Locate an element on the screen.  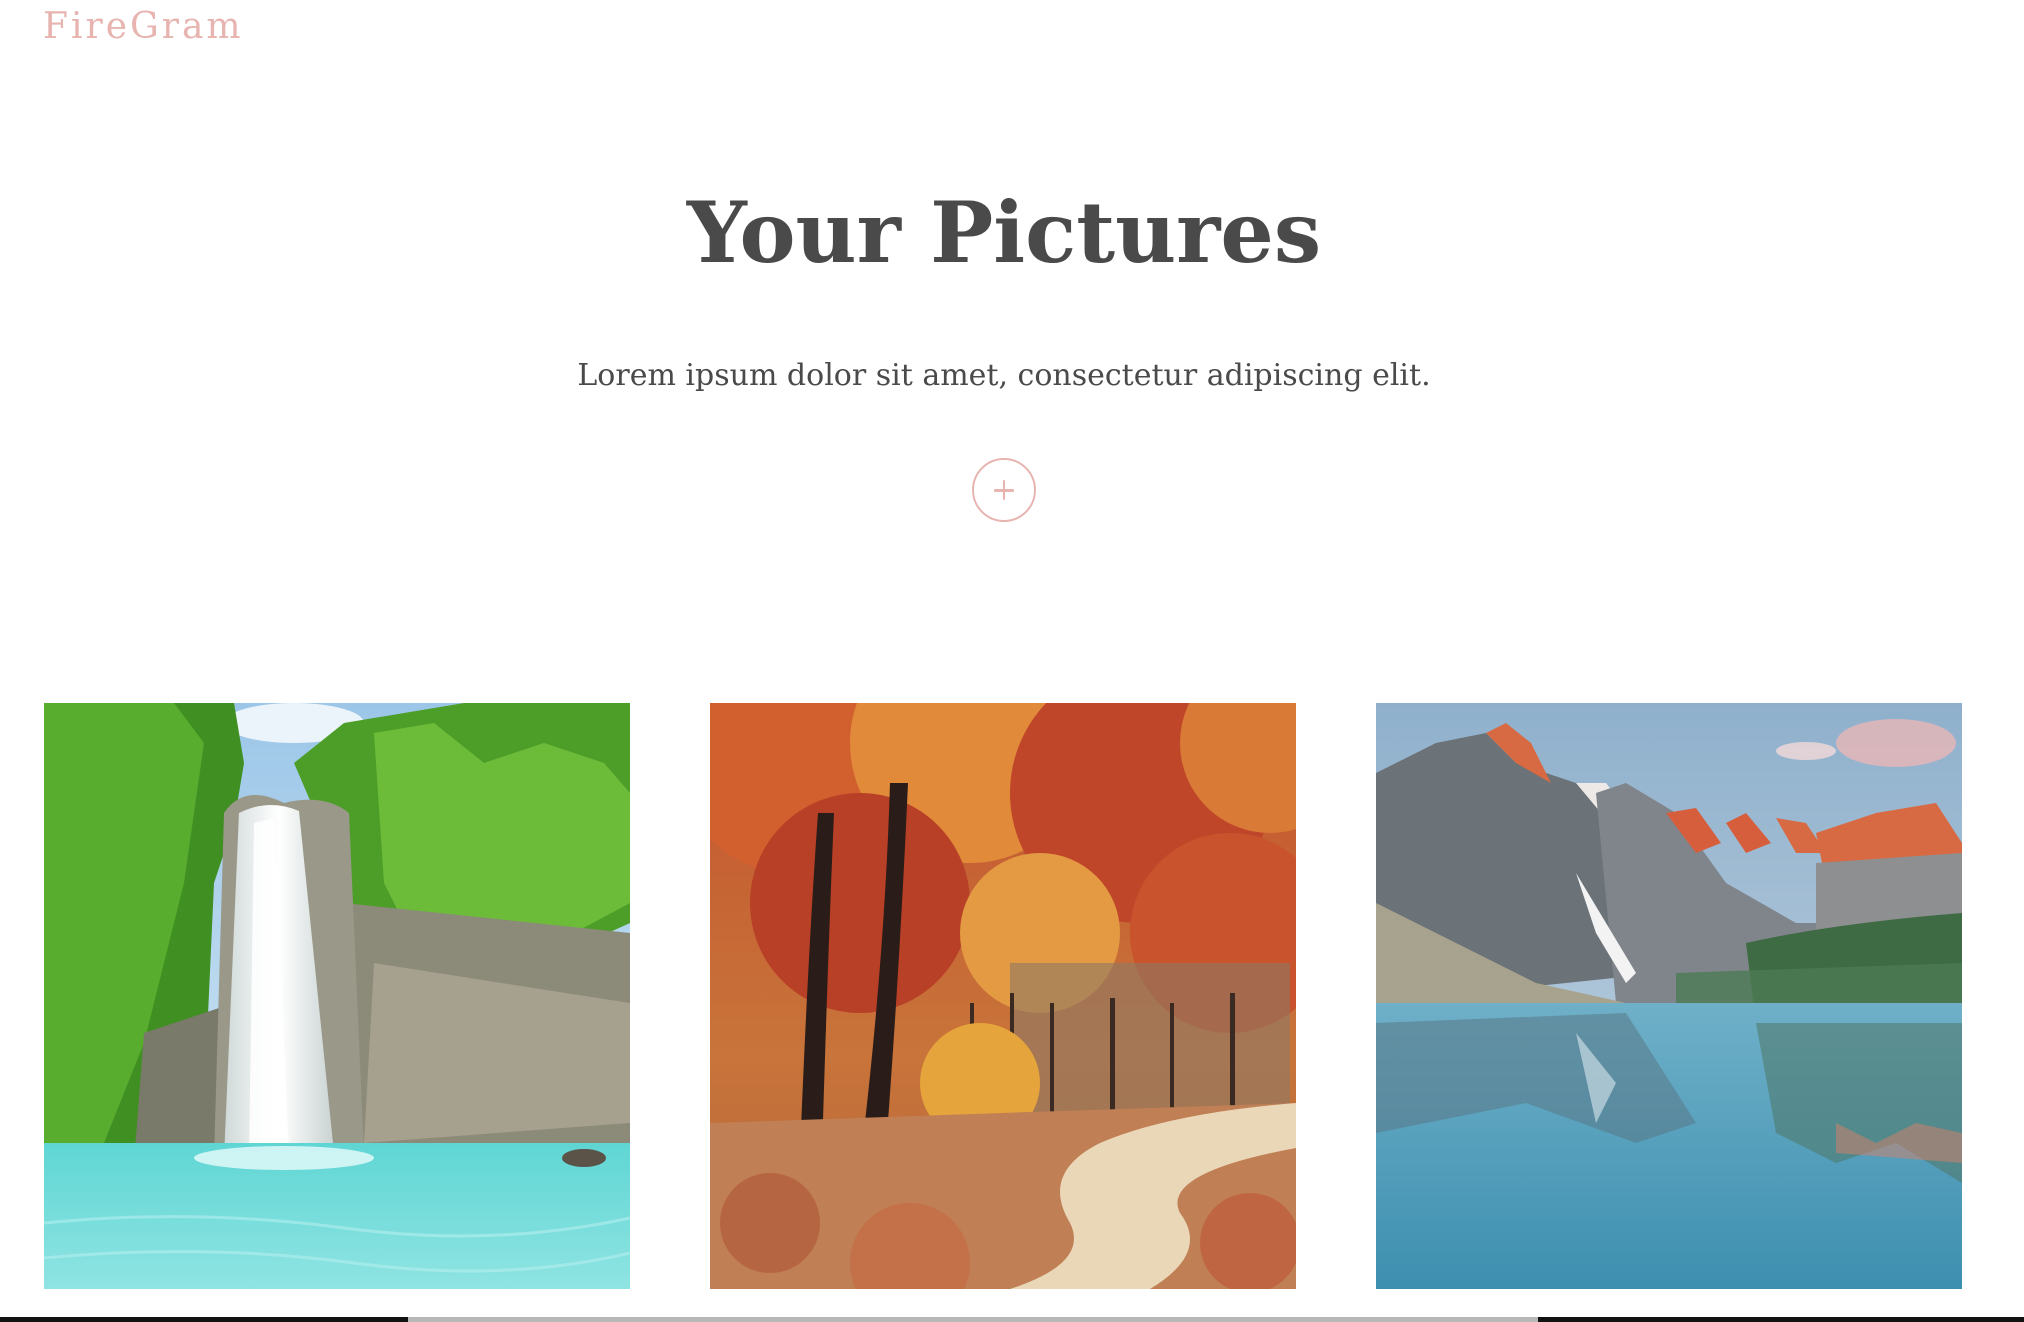
gallery-image-autumn-forest is located at coordinates (1003, 996).